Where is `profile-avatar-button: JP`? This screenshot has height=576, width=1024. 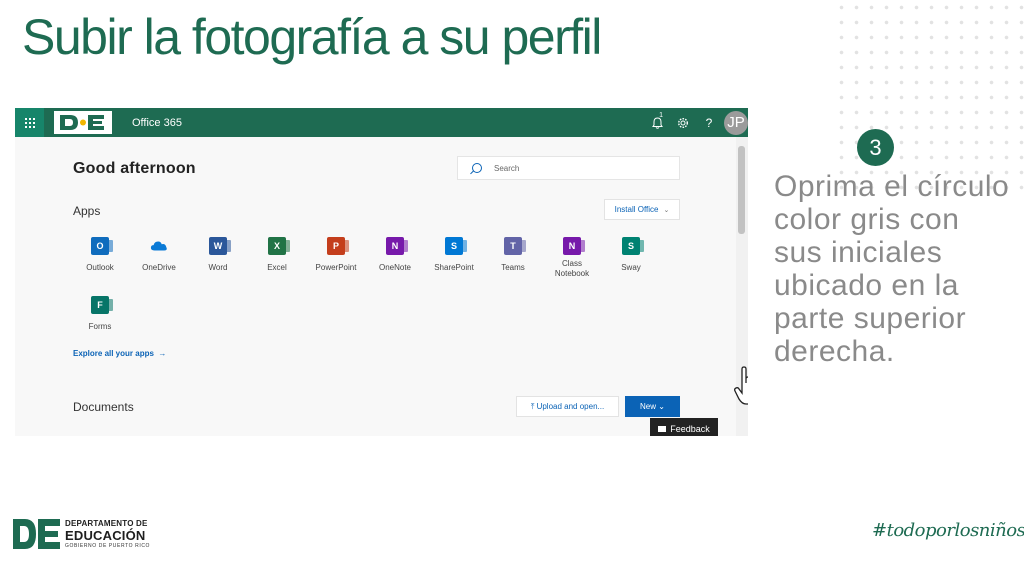 profile-avatar-button: JP is located at coordinates (736, 122).